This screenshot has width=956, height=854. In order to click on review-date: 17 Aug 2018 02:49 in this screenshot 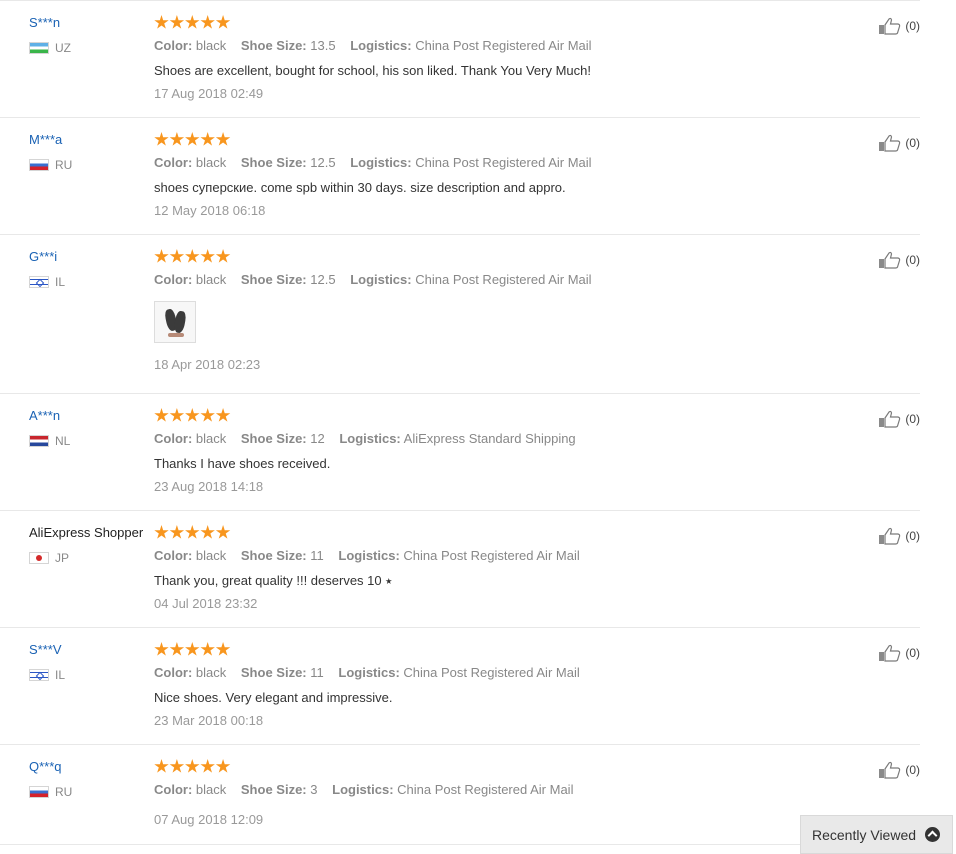, I will do `click(209, 93)`.